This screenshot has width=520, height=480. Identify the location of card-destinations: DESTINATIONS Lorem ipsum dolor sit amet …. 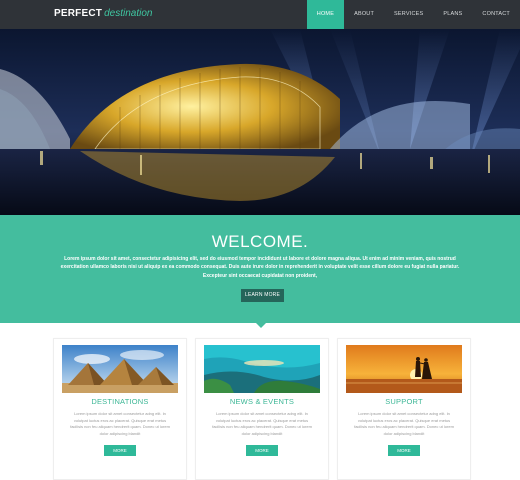
(120, 409).